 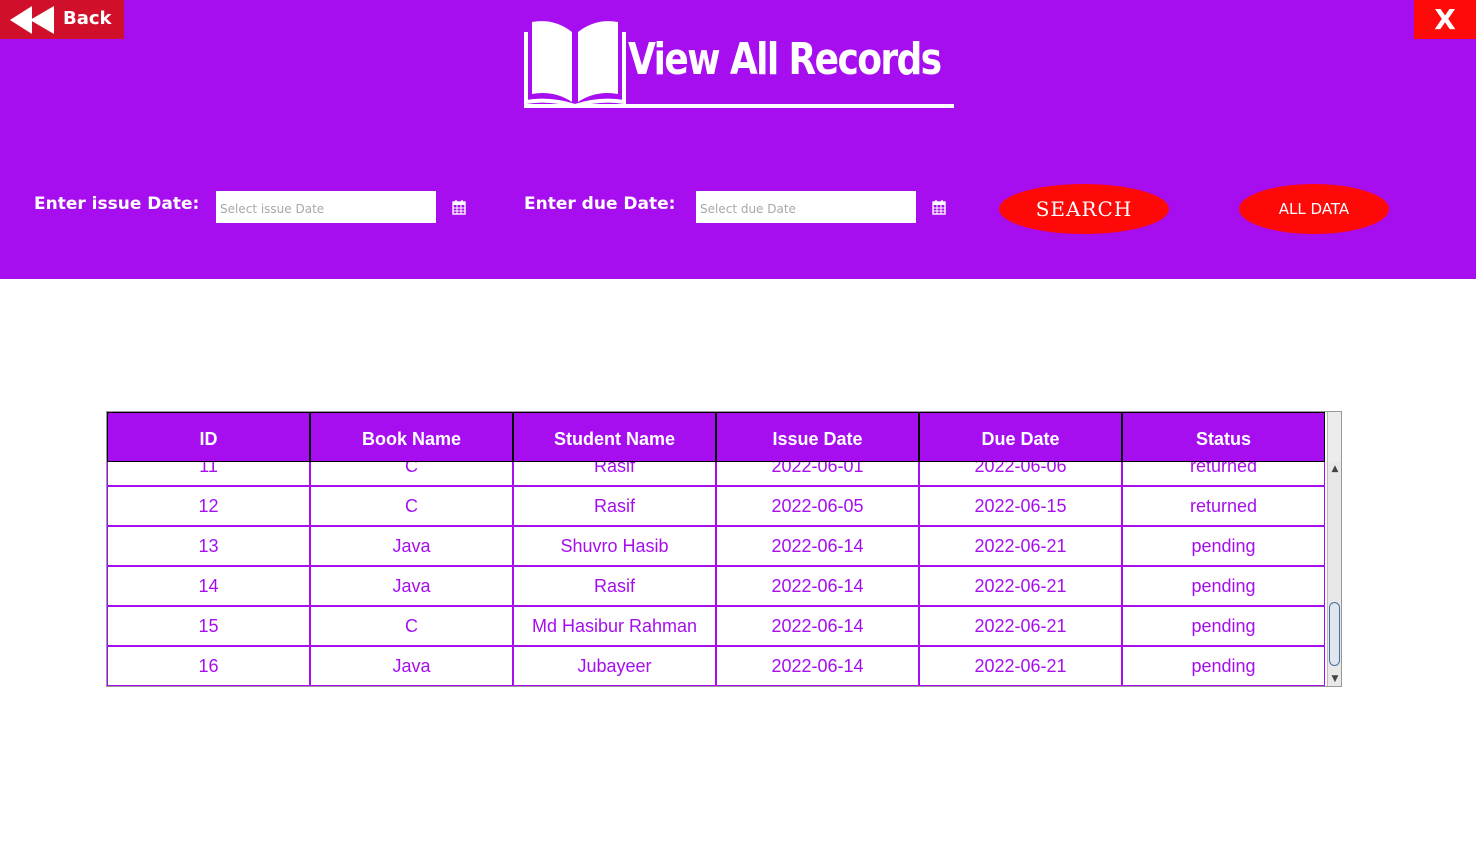 What do you see at coordinates (614, 666) in the screenshot?
I see `cell-student-name: Jubayeer` at bounding box center [614, 666].